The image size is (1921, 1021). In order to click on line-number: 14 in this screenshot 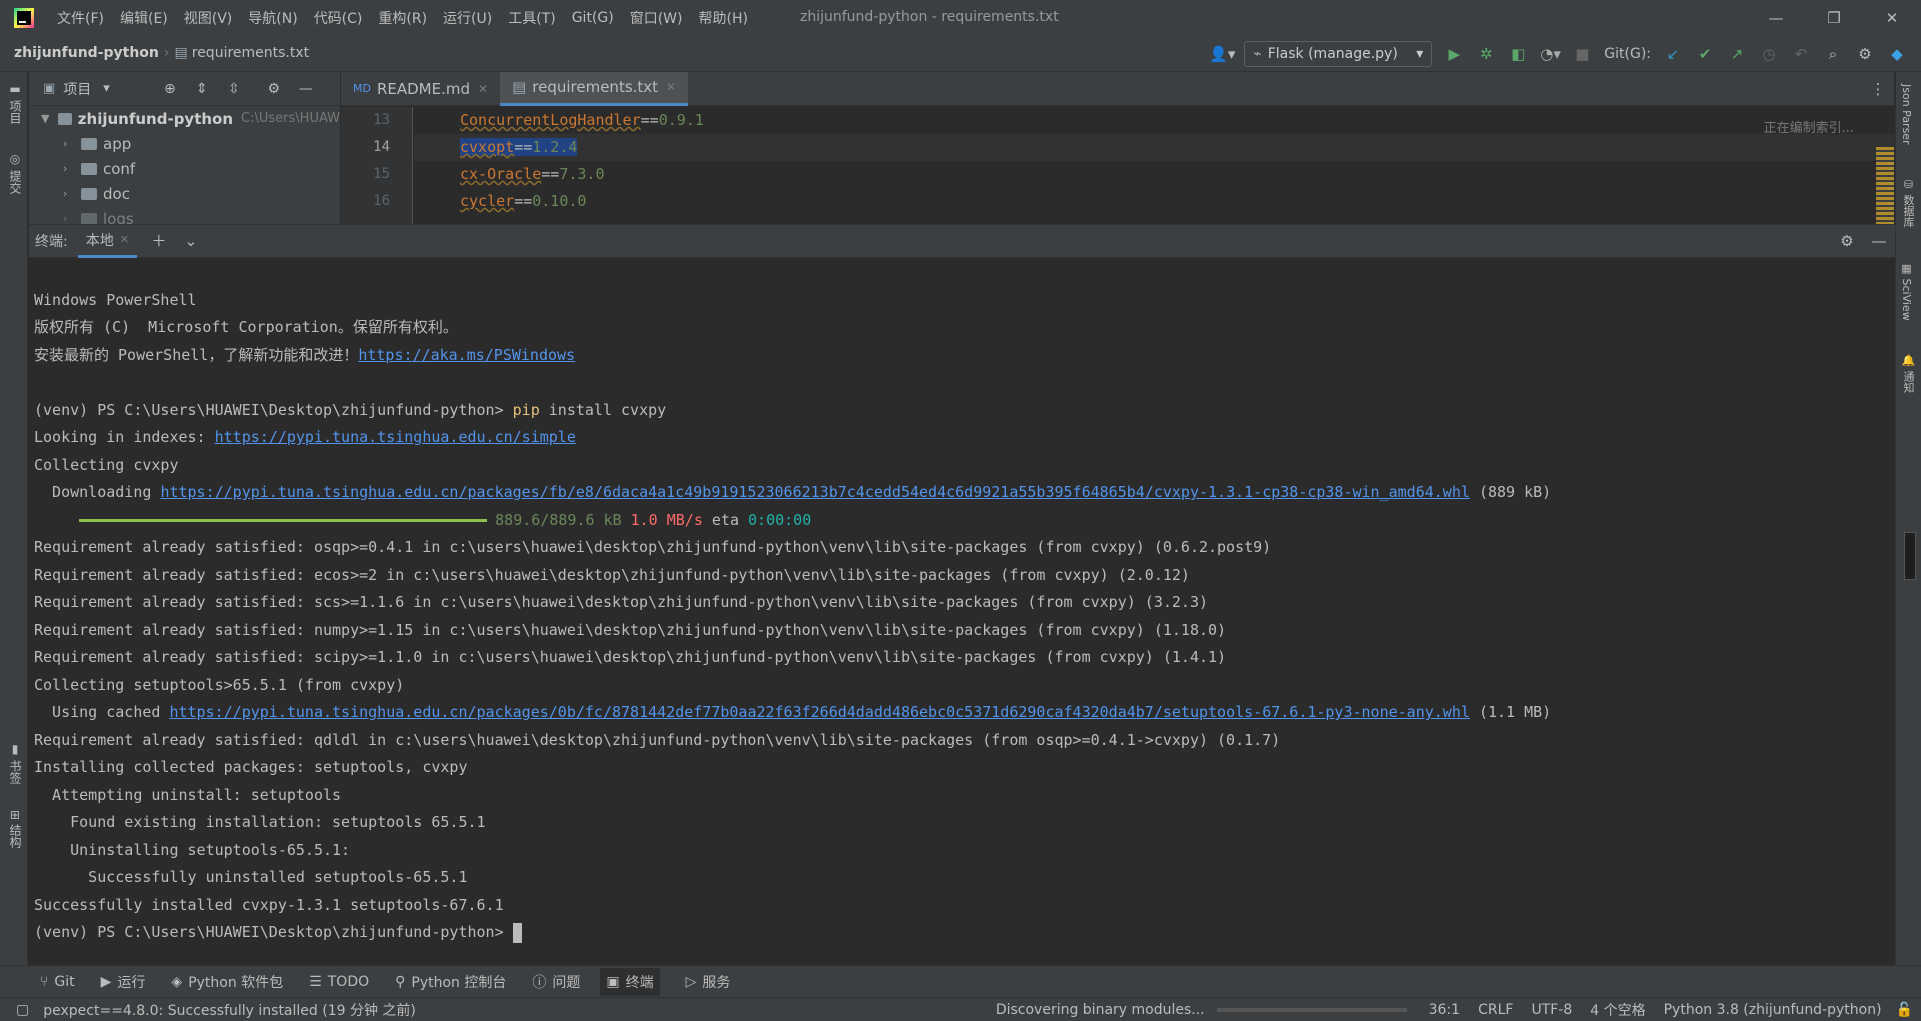, I will do `click(381, 147)`.